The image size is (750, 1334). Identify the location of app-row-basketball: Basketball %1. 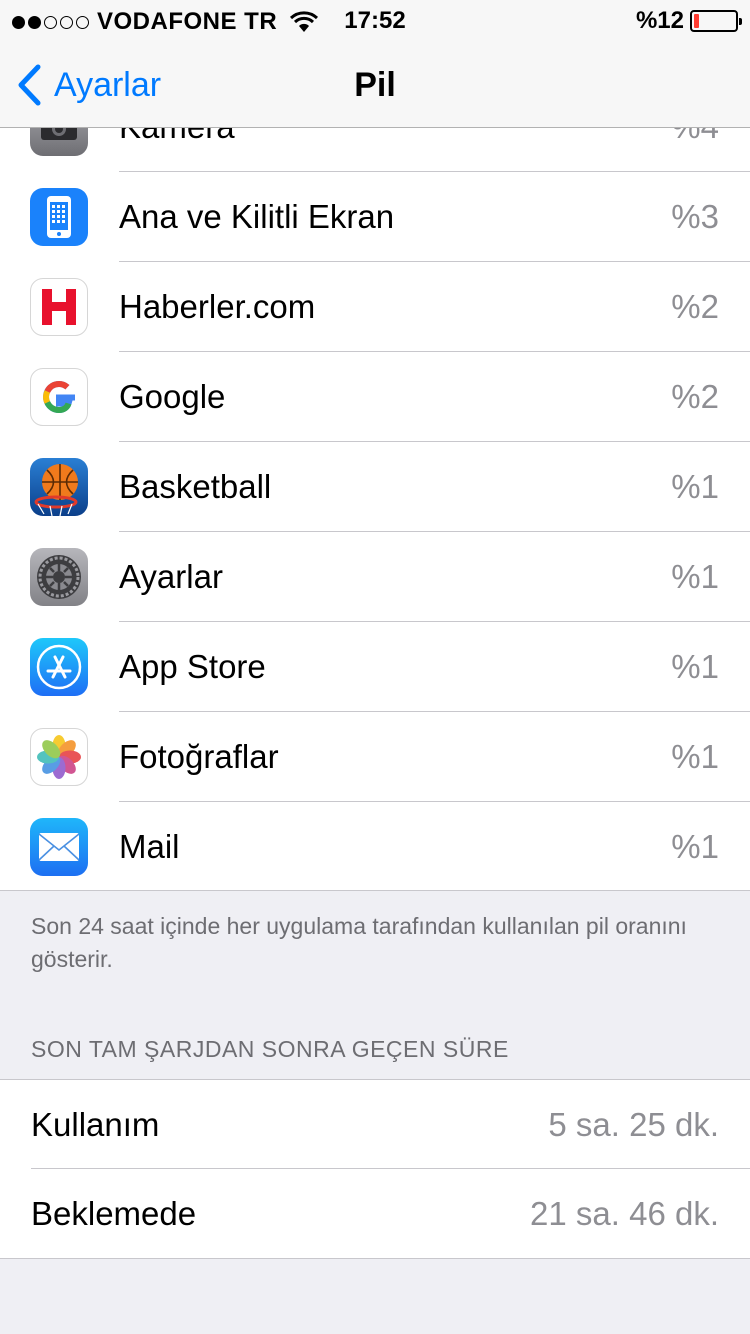
(375, 487).